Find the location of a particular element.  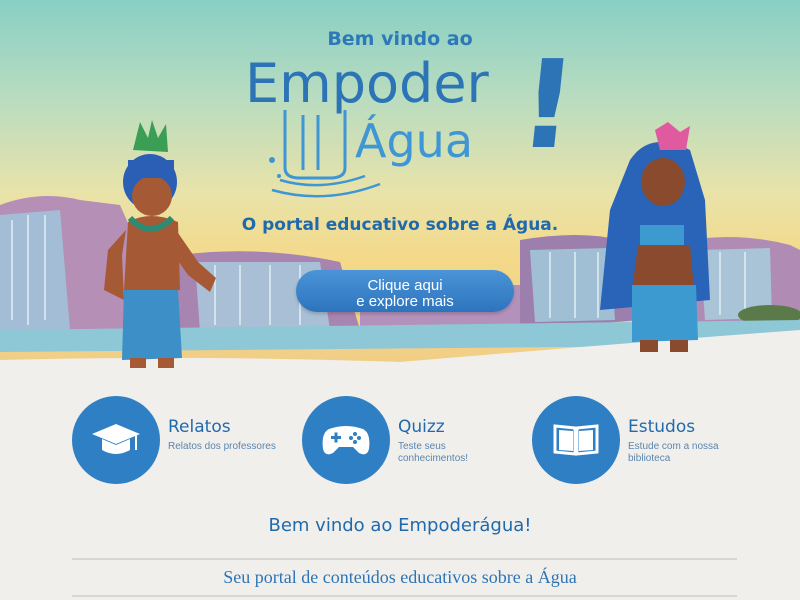

explore-button: Clique aqui e explore mais is located at coordinates (405, 291).